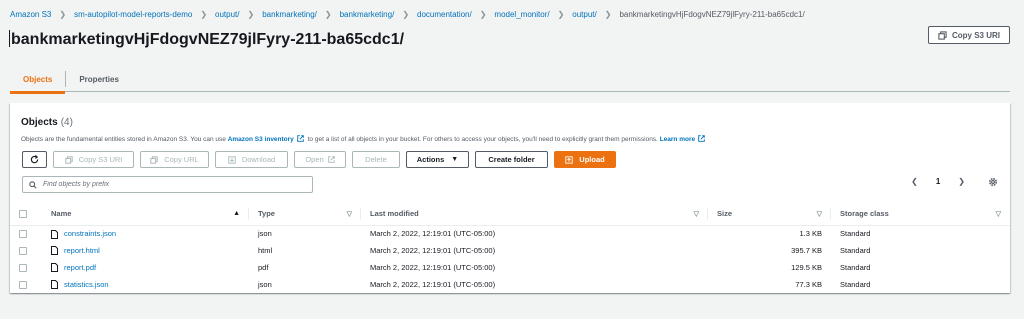 This screenshot has width=1024, height=319. I want to click on open-button: Open, so click(320, 159).